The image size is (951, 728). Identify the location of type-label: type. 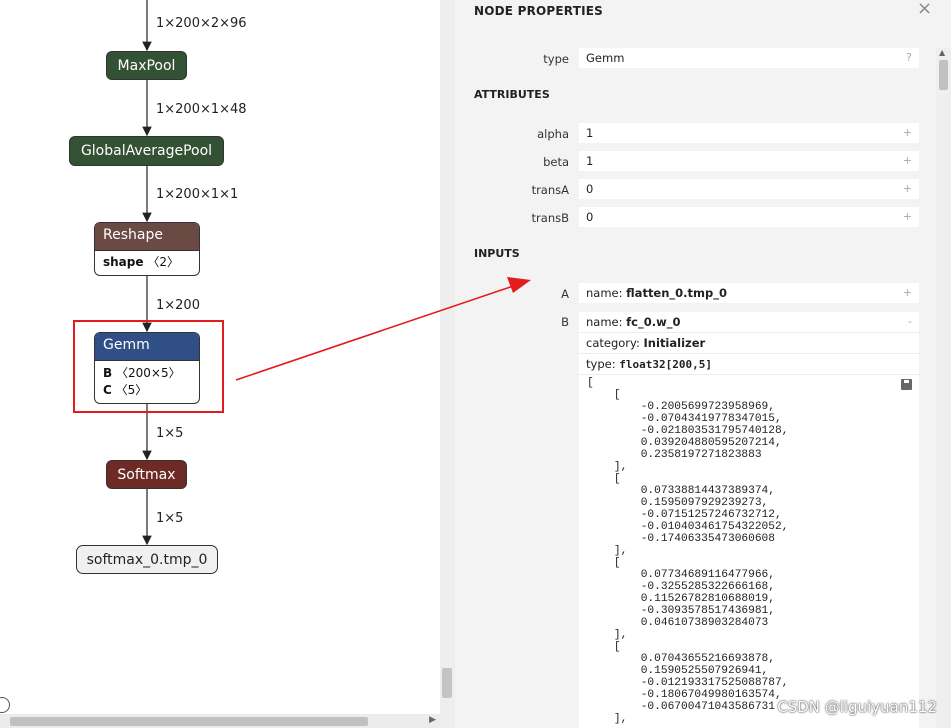
(556, 59).